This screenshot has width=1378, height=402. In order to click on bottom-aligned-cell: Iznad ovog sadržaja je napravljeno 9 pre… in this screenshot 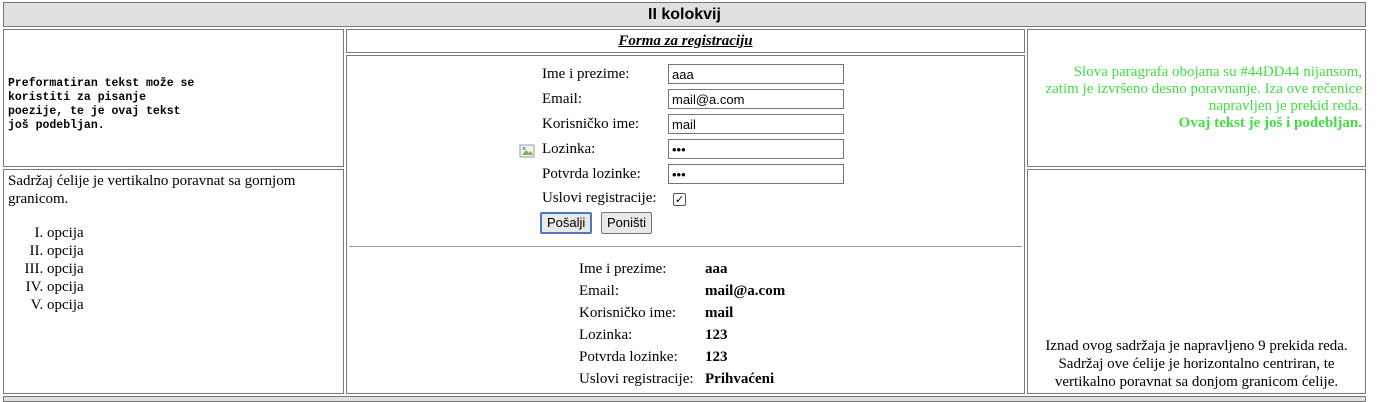, I will do `click(1196, 281)`.